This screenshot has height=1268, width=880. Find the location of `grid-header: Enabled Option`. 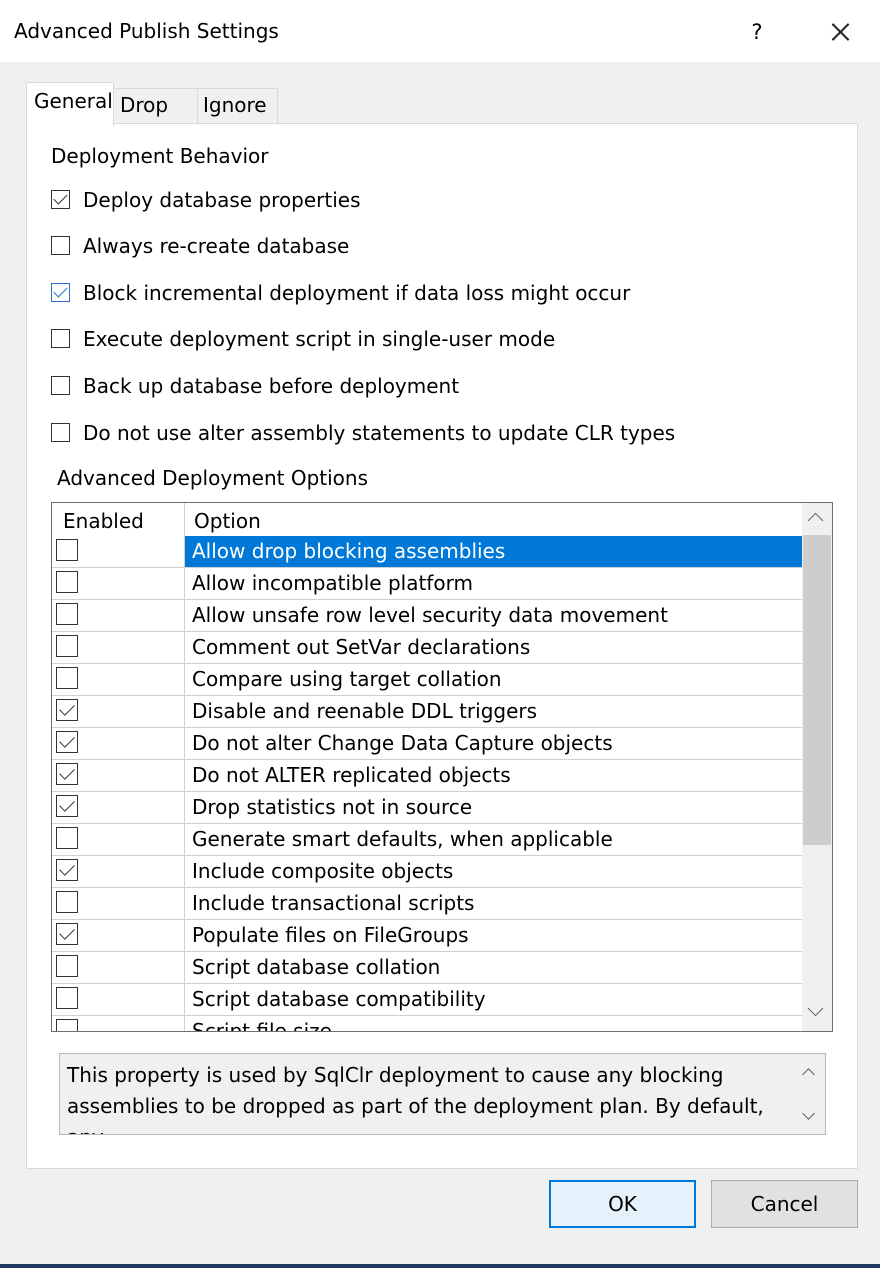

grid-header: Enabled Option is located at coordinates (427, 519).